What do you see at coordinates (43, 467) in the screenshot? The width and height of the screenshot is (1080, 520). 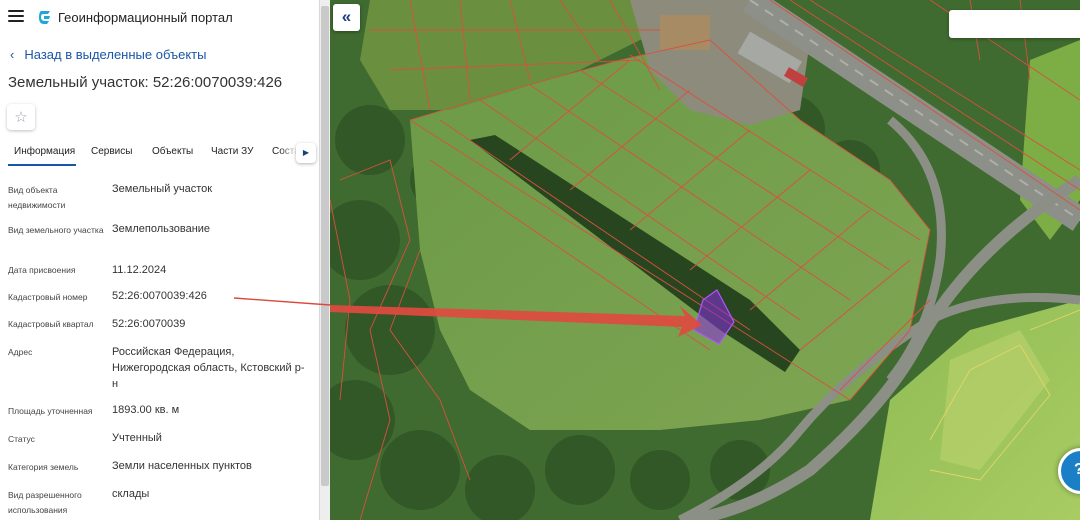 I see `property-label: Категория земель` at bounding box center [43, 467].